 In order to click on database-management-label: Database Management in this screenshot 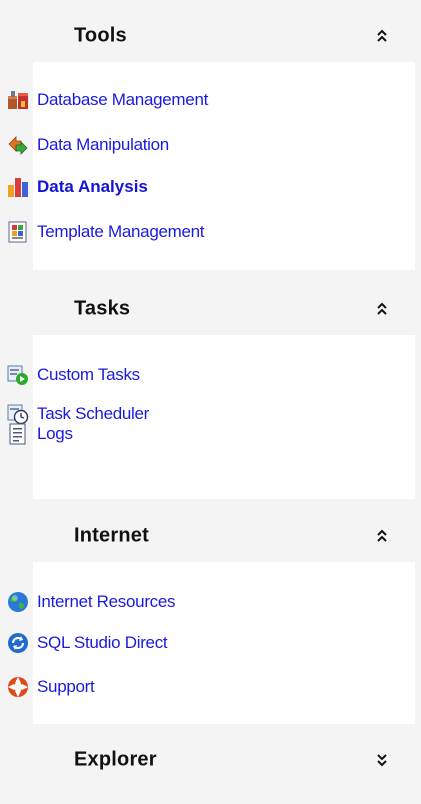, I will do `click(123, 99)`.